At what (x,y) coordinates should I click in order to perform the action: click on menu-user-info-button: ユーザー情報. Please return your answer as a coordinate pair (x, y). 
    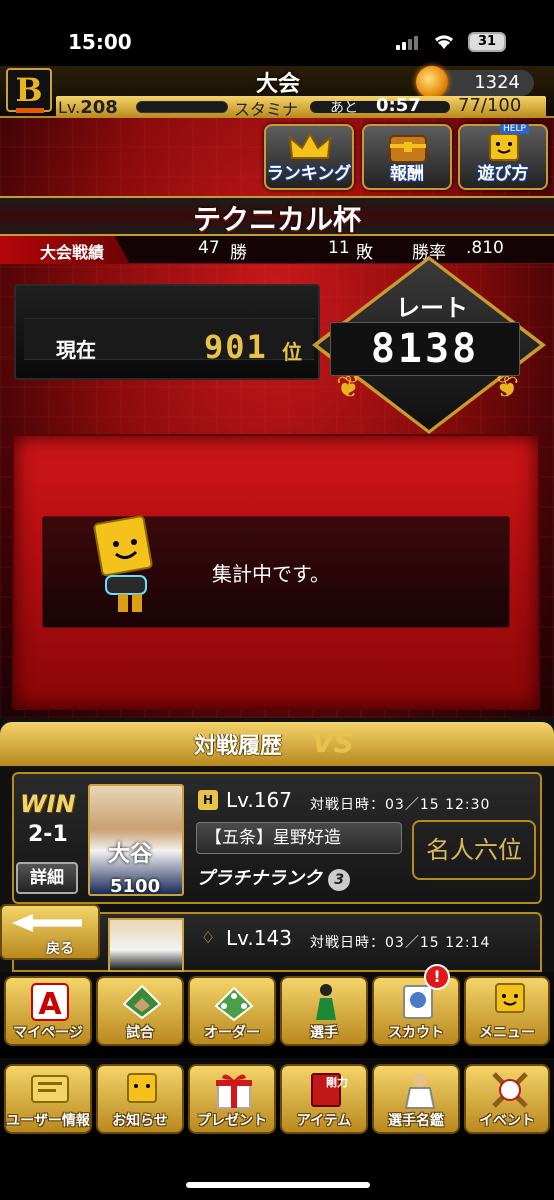
    Looking at the image, I should click on (48, 1099).